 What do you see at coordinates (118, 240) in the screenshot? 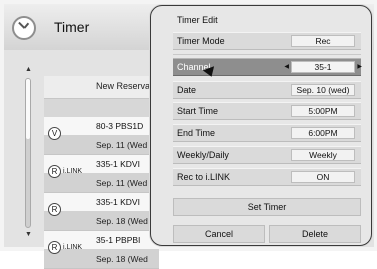
I see `list-item-channel: 35-1 PBPBI` at bounding box center [118, 240].